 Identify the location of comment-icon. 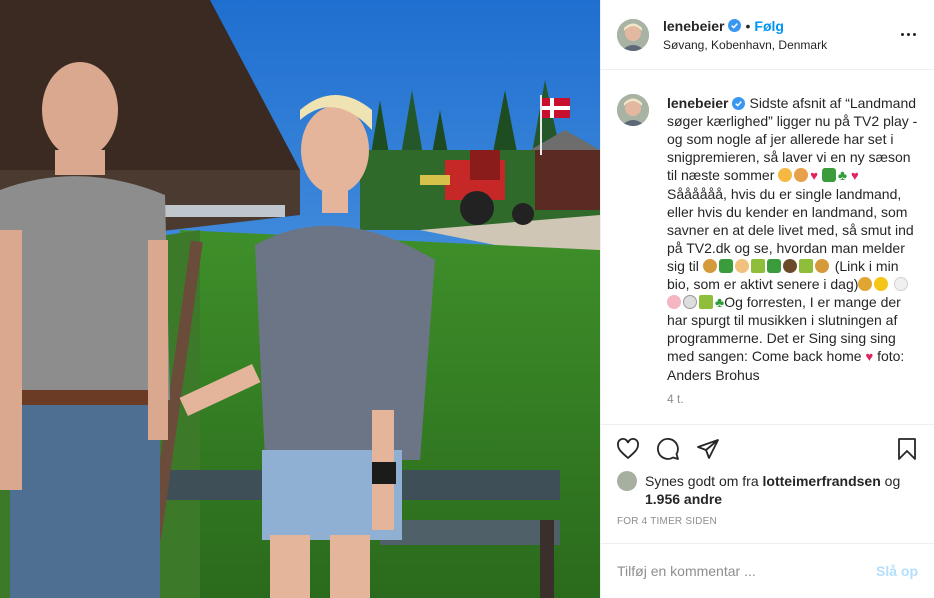
(668, 449).